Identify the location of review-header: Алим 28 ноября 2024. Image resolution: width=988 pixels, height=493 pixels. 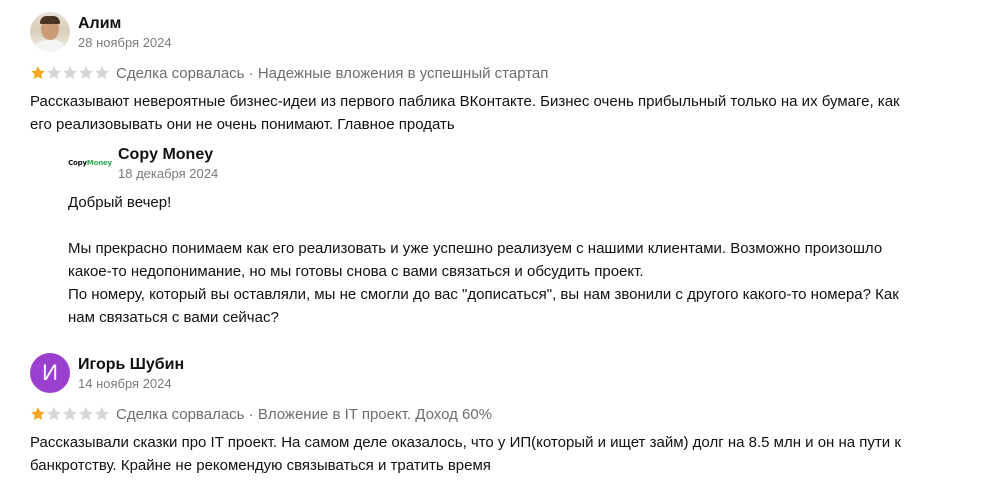
(499, 32).